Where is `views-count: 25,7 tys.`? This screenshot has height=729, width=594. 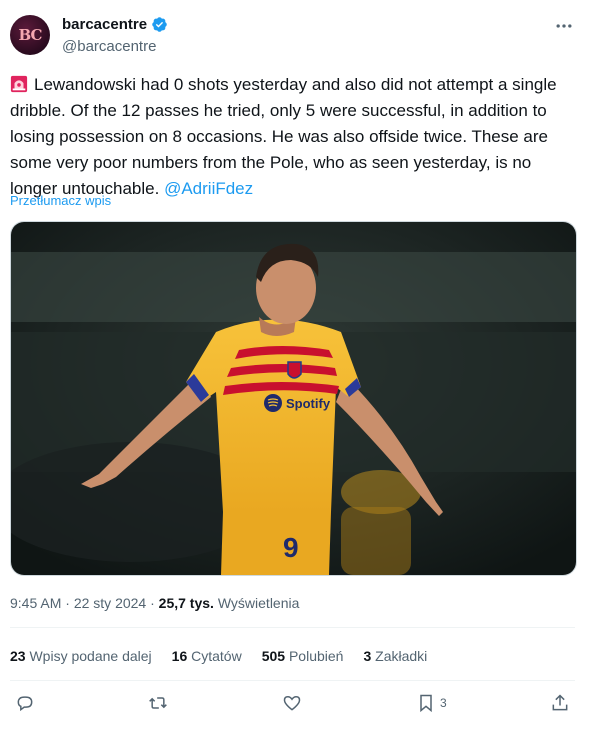 views-count: 25,7 tys. is located at coordinates (186, 603).